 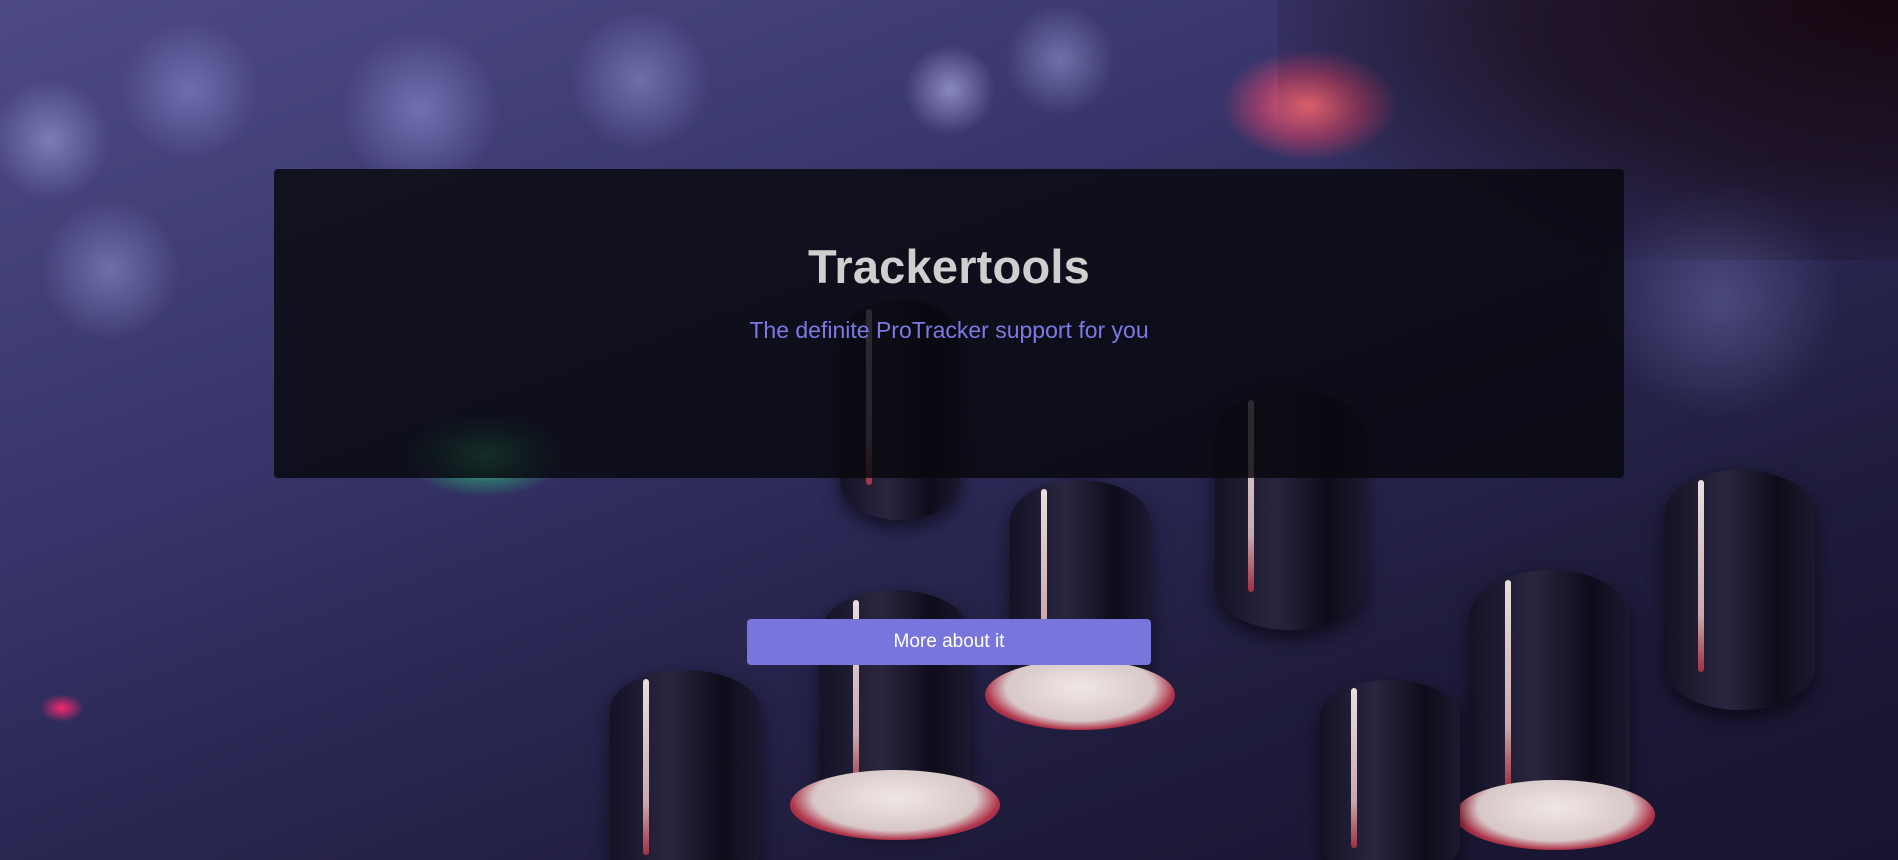 I want to click on page-title: Trackertools, so click(x=949, y=266).